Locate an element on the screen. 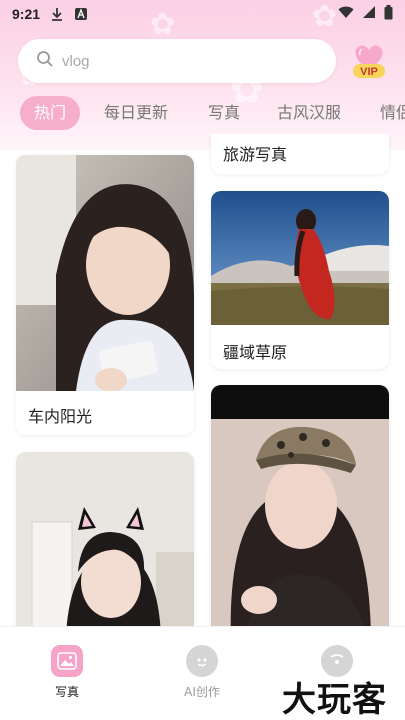 The width and height of the screenshot is (405, 720). status-time: 9:21 is located at coordinates (26, 14).